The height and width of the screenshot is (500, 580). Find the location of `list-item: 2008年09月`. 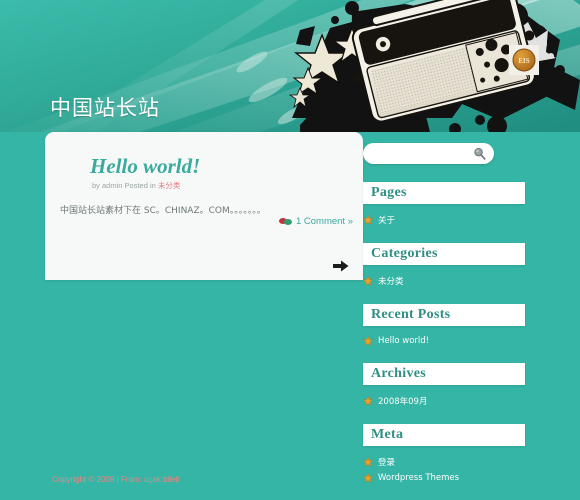

list-item: 2008年09月 is located at coordinates (445, 401).